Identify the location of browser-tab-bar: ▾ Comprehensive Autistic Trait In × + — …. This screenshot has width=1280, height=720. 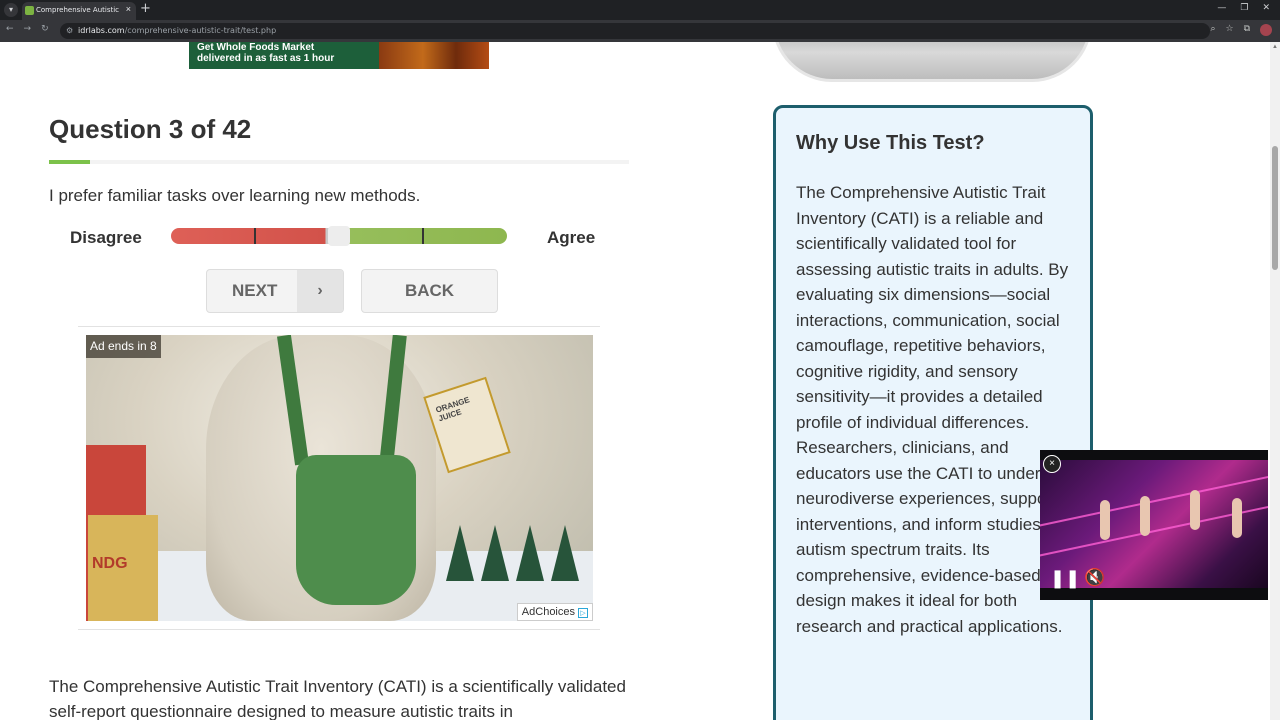
(640, 10).